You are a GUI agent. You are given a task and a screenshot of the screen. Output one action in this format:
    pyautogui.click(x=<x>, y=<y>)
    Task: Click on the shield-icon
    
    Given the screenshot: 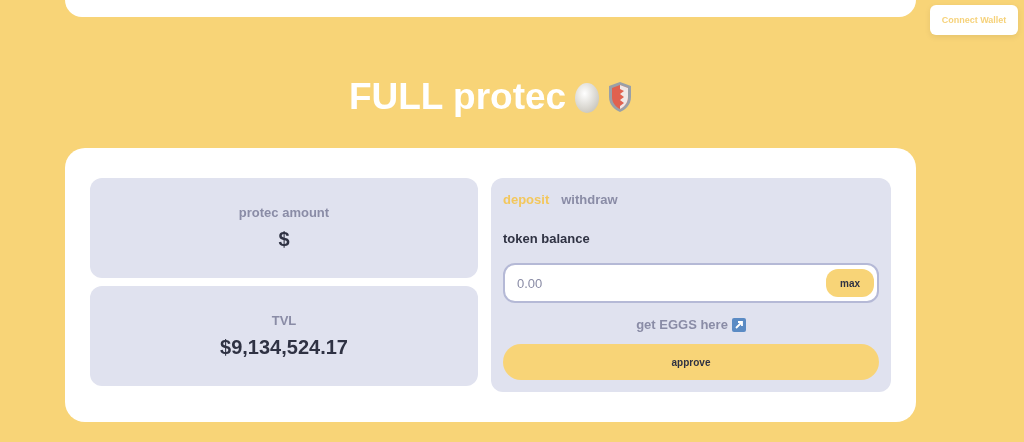 What is the action you would take?
    pyautogui.click(x=620, y=97)
    